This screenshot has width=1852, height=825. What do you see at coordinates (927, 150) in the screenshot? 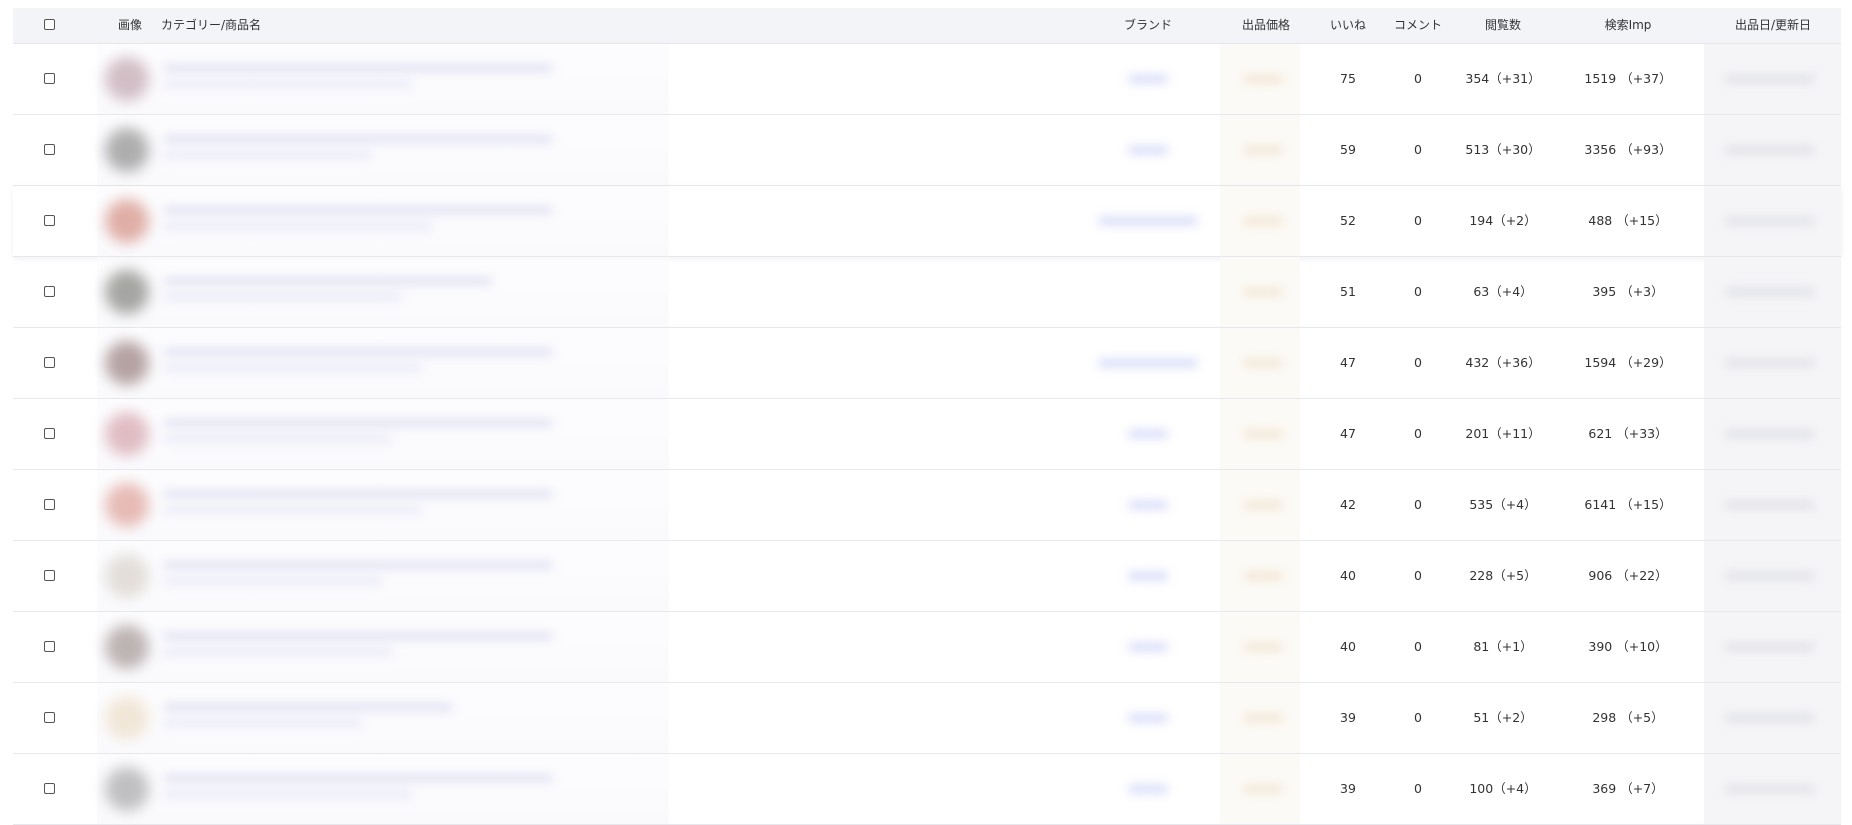
I see `table-row: 59 0 513（+30） 3356 （+93）` at bounding box center [927, 150].